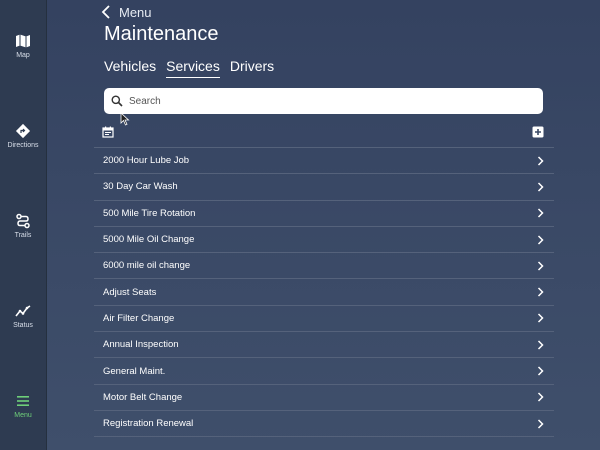  Describe the element at coordinates (324, 319) in the screenshot. I see `list-item: Air Filter Change` at that location.